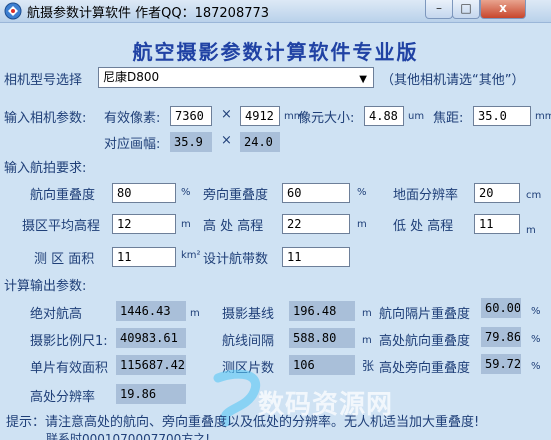 Image resolution: width=551 pixels, height=440 pixels. I want to click on frame-label: 对应画幅:, so click(132, 144).